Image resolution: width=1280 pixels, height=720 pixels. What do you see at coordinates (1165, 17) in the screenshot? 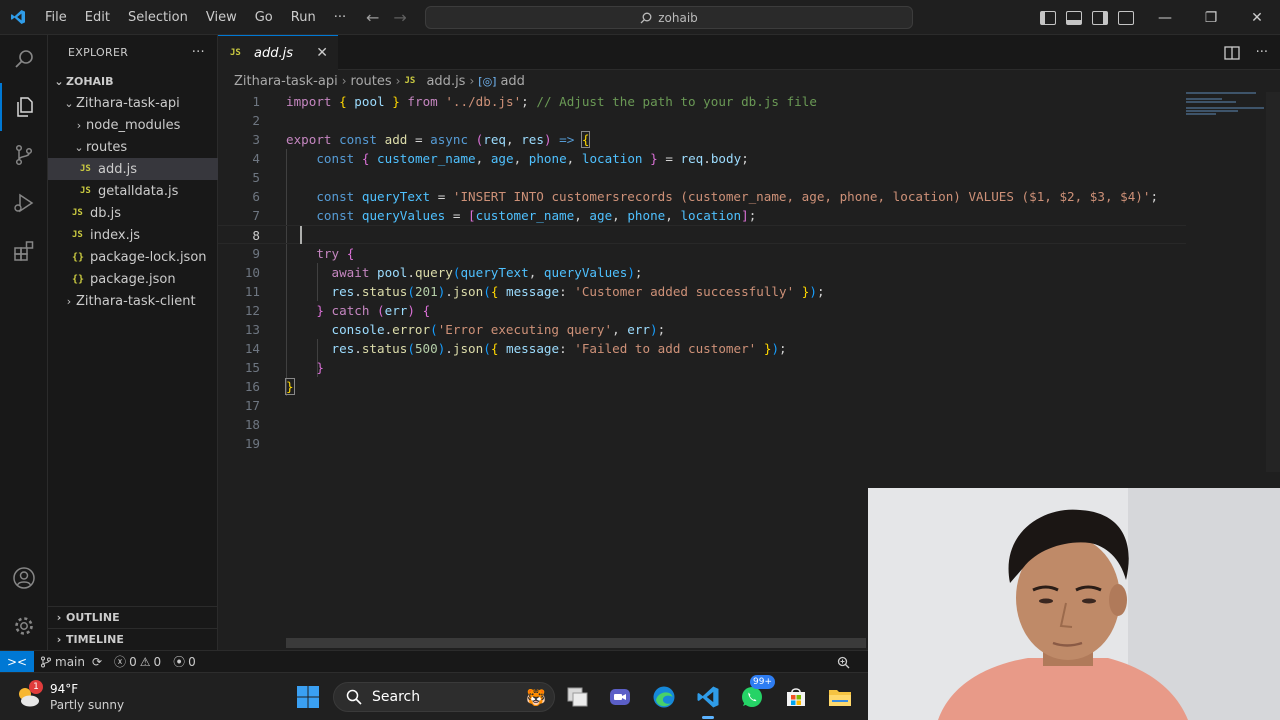
I see `minimize-button: —` at bounding box center [1165, 17].